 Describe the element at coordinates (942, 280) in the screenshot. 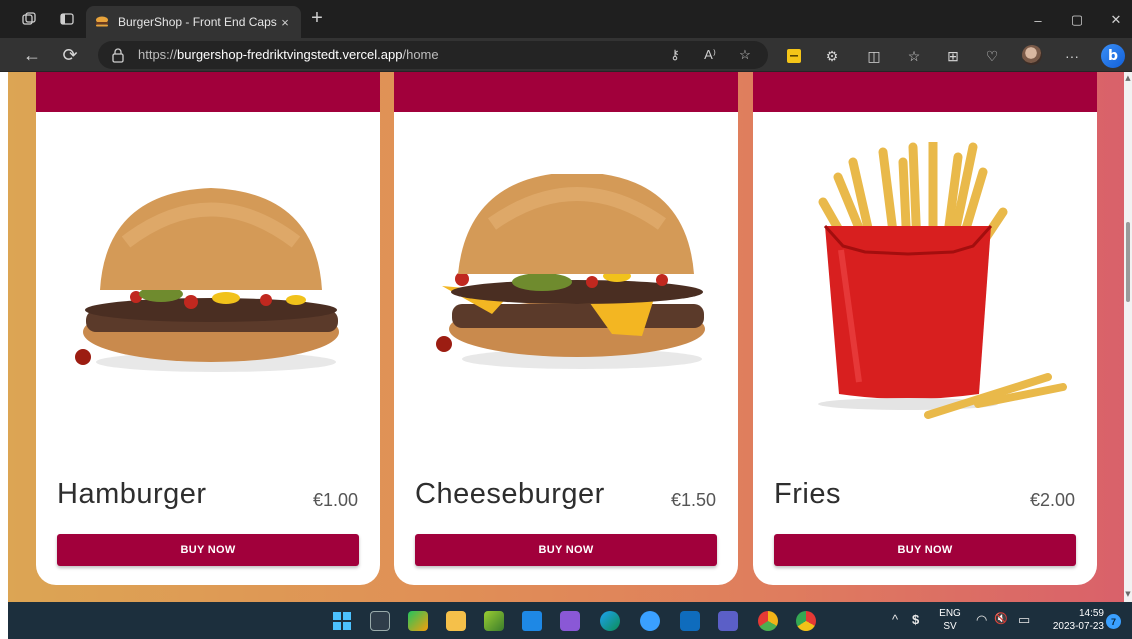

I see `fries-image` at that location.